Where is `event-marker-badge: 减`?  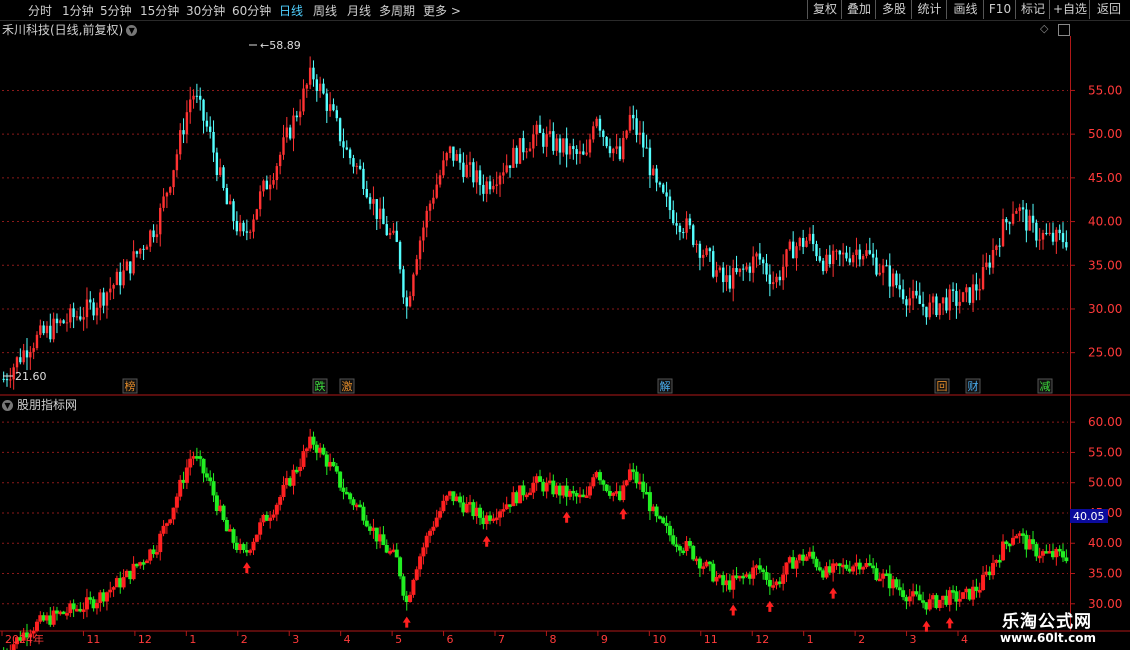
event-marker-badge: 减 is located at coordinates (1045, 386).